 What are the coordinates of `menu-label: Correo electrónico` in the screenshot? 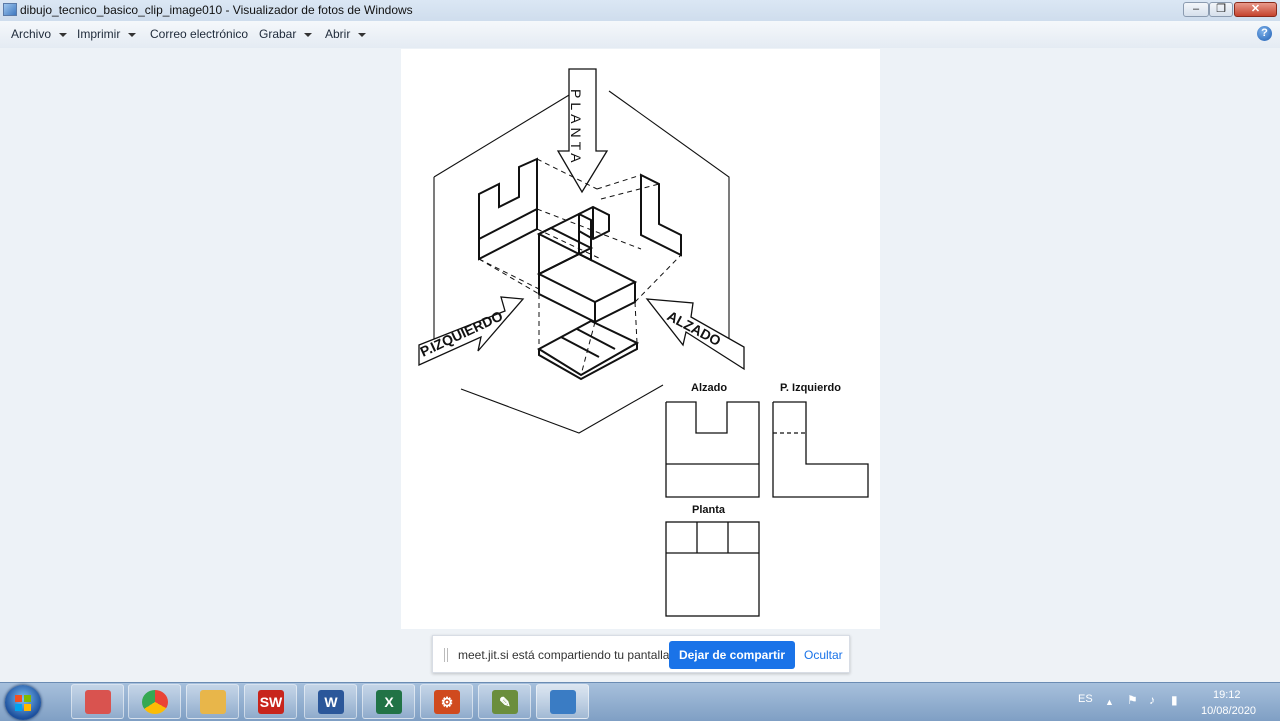 It's located at (199, 34).